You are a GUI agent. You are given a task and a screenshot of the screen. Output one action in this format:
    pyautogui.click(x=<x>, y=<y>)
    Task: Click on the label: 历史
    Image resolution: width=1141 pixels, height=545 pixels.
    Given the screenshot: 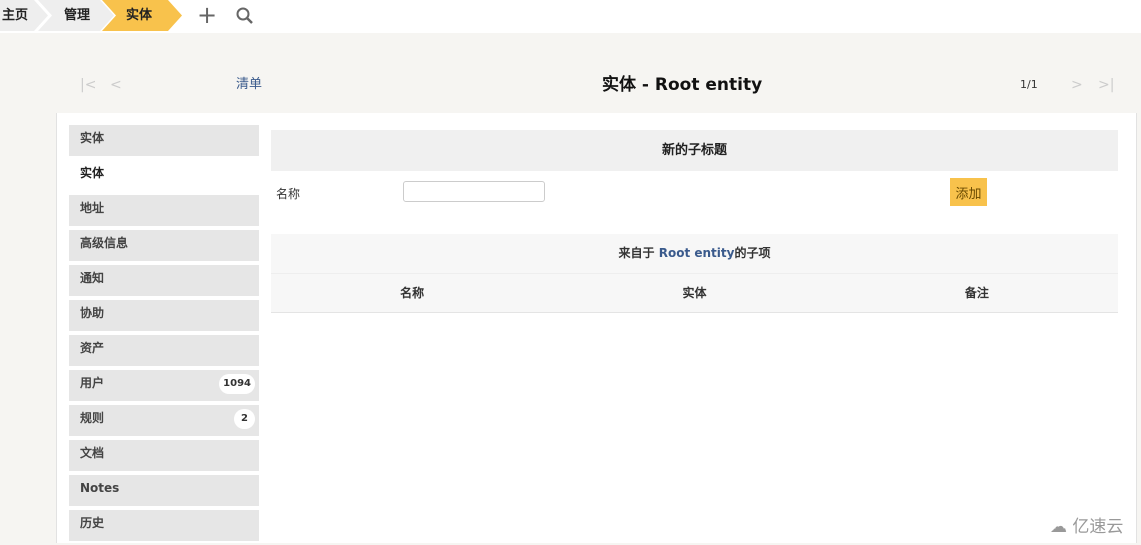 What is the action you would take?
    pyautogui.click(x=92, y=523)
    